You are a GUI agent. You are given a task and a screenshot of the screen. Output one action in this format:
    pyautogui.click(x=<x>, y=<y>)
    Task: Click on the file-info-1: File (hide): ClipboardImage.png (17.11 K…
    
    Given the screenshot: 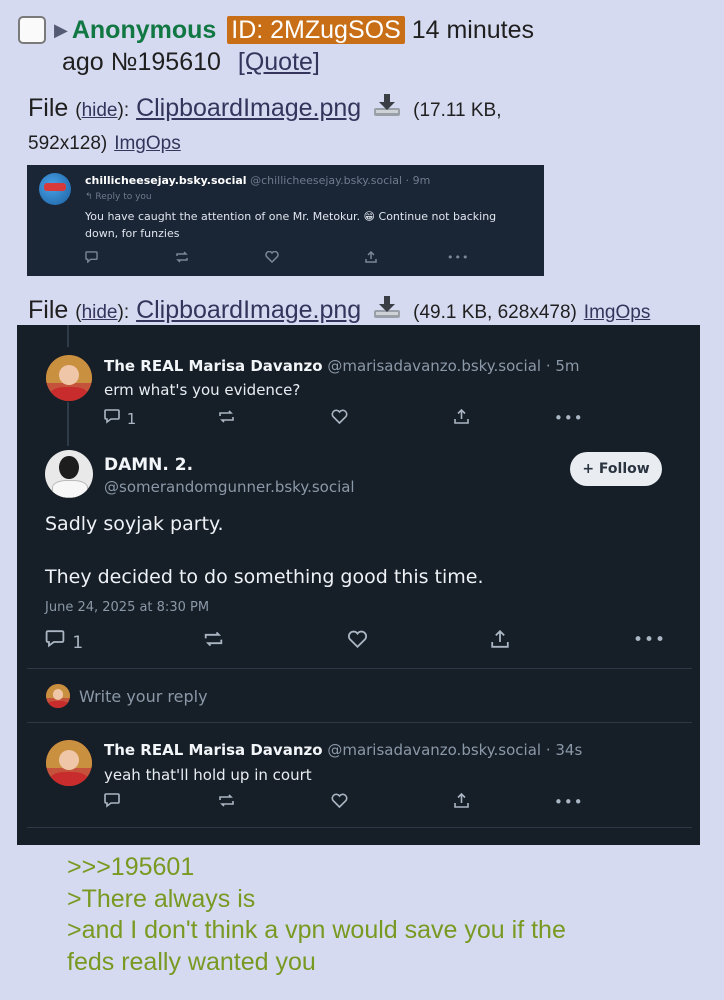 What is the action you would take?
    pyautogui.click(x=265, y=123)
    